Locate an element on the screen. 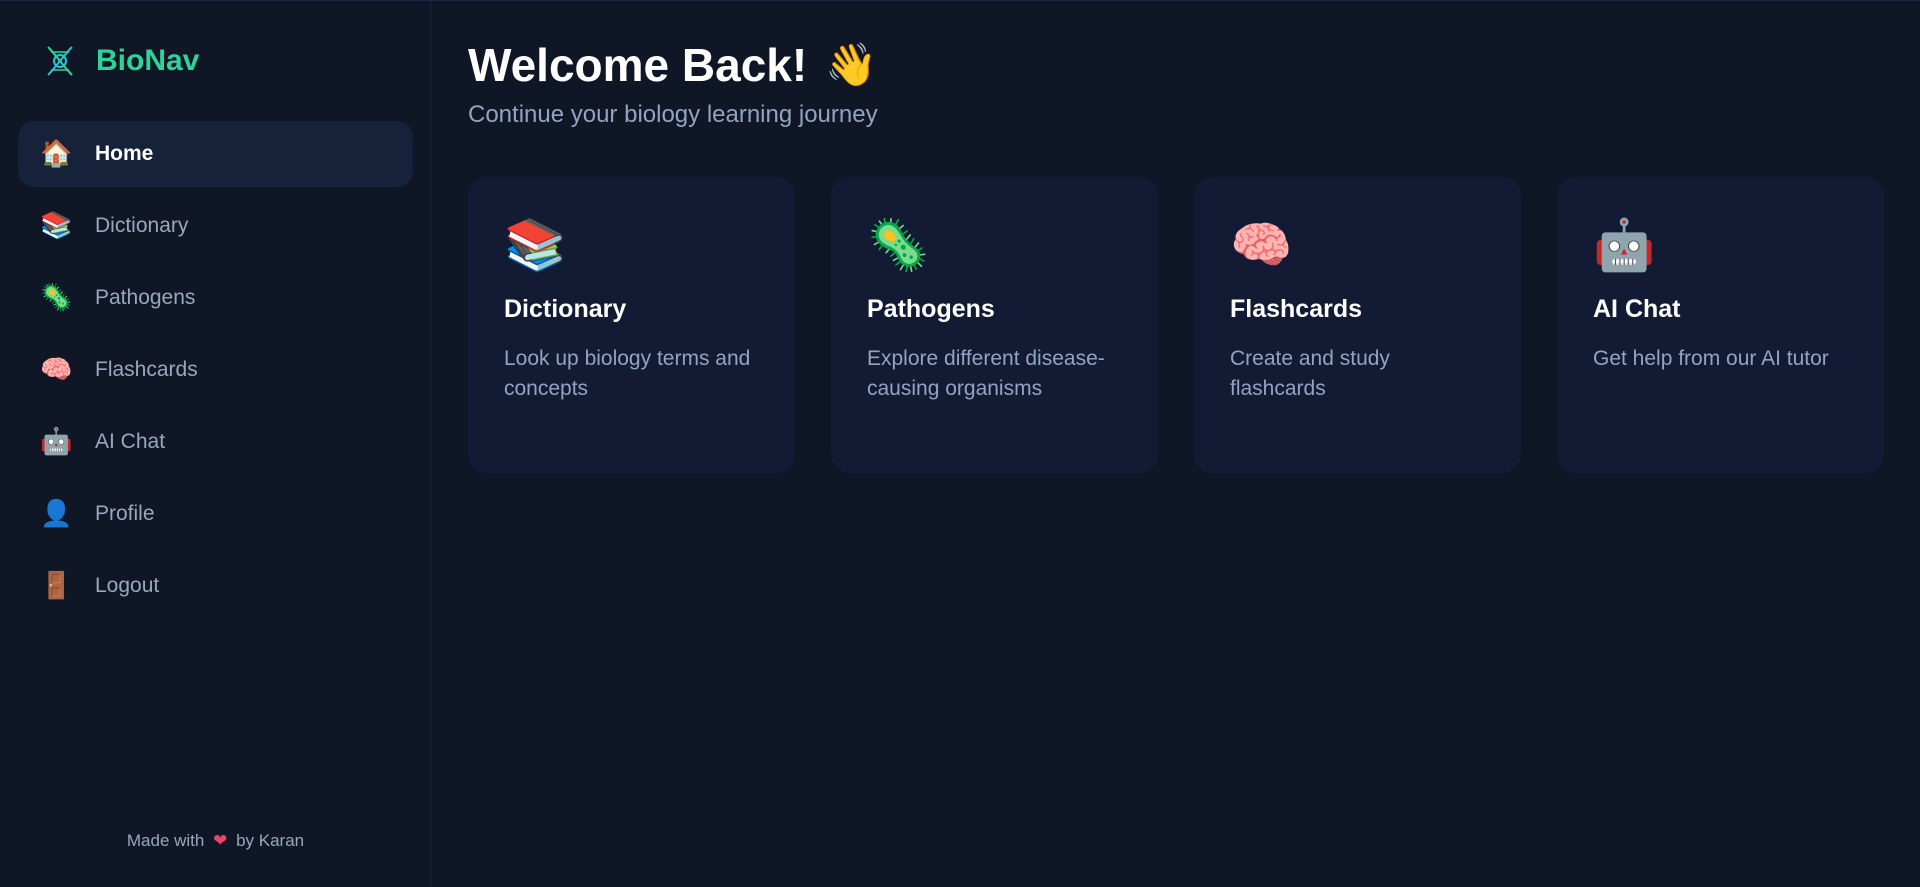 The image size is (1920, 887). waving-hand-icon: 👋 is located at coordinates (851, 64).